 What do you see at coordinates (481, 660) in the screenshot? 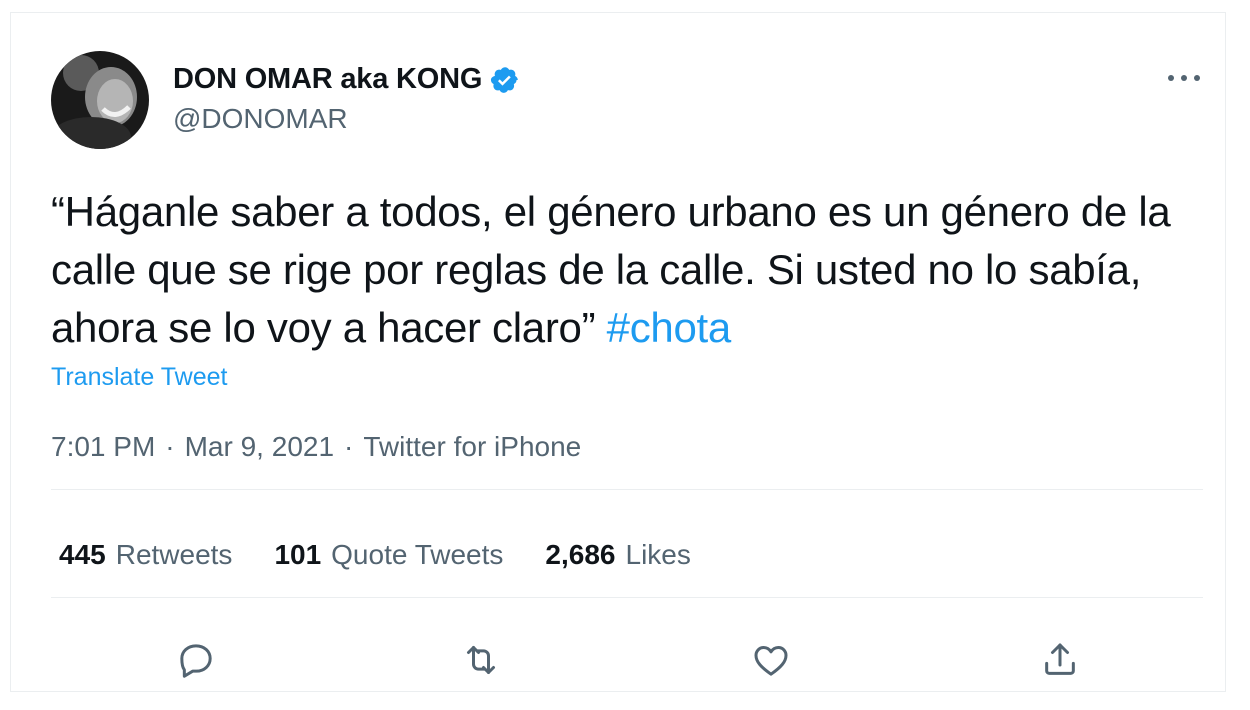
I see `retweet-icon` at bounding box center [481, 660].